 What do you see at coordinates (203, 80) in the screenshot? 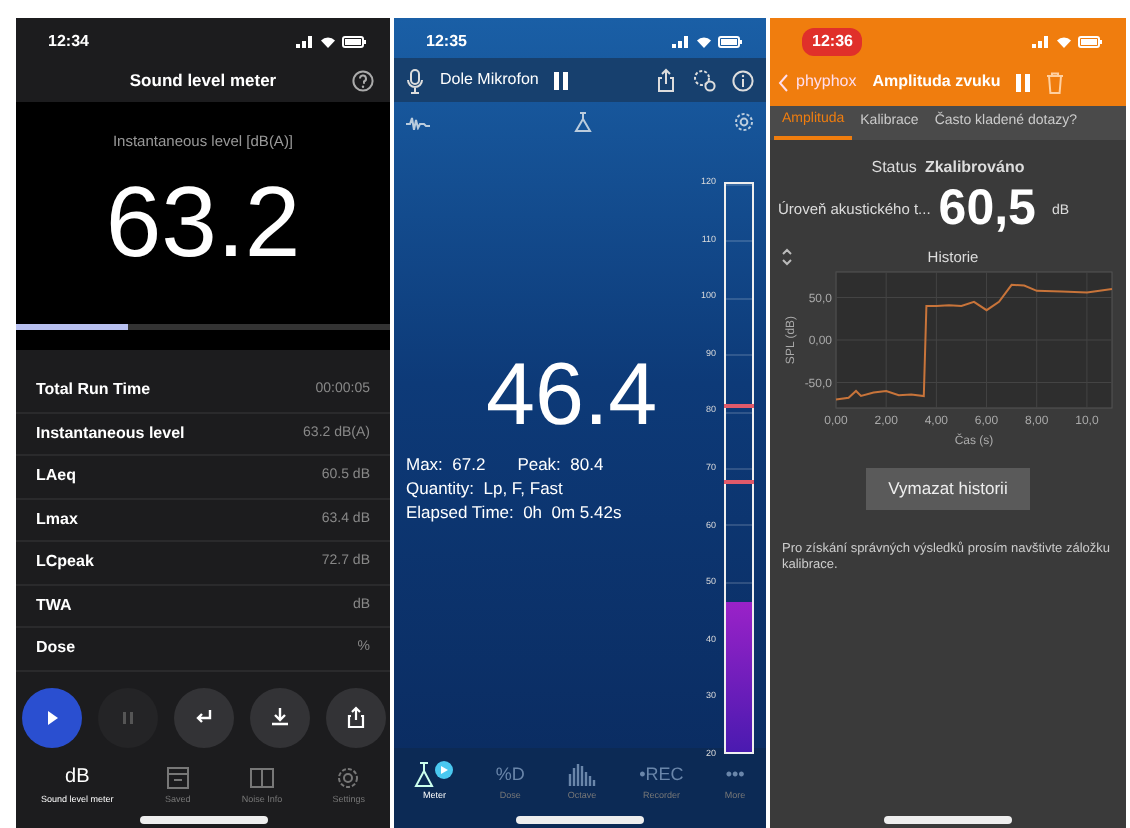
I see `screen-title: Sound level meter` at bounding box center [203, 80].